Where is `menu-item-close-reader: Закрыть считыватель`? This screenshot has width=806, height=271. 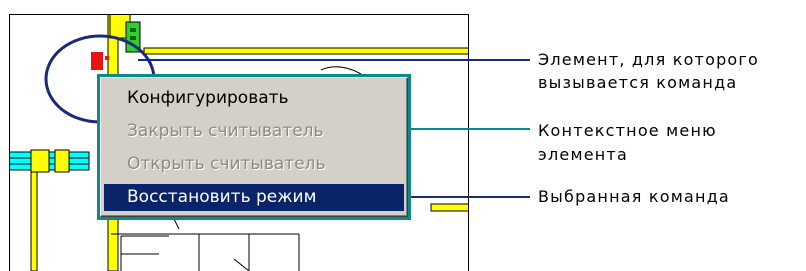
menu-item-close-reader: Закрыть считыватель is located at coordinates (254, 131).